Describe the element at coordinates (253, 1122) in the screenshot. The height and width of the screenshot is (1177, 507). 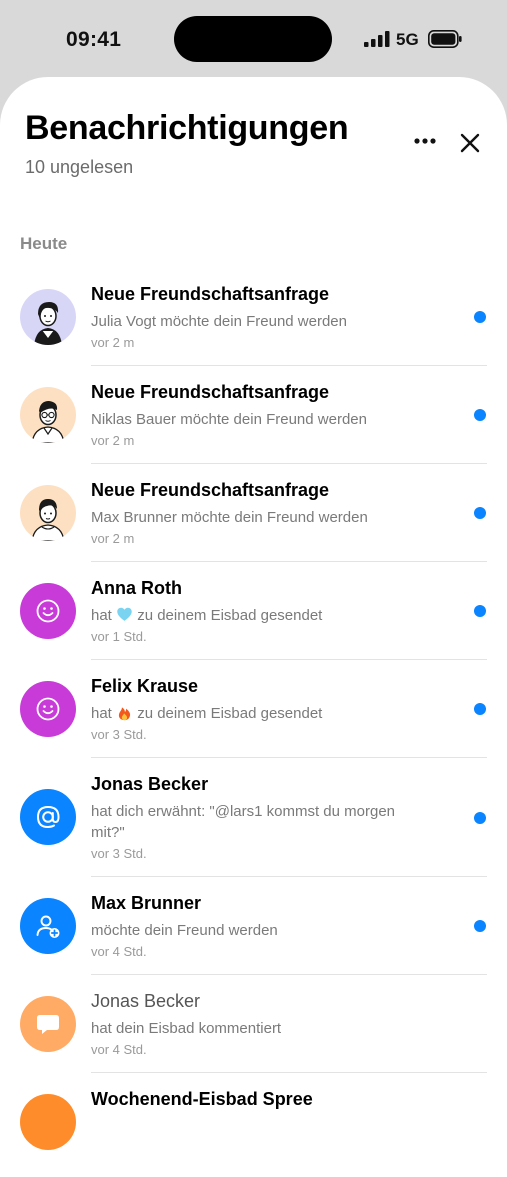
I see `notification-item: Wochenend-Eisbad Spree` at that location.